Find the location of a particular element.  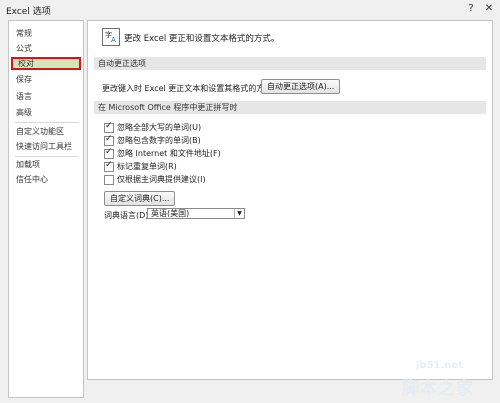

sidebar-item-formulas: 公式 is located at coordinates (46, 48).